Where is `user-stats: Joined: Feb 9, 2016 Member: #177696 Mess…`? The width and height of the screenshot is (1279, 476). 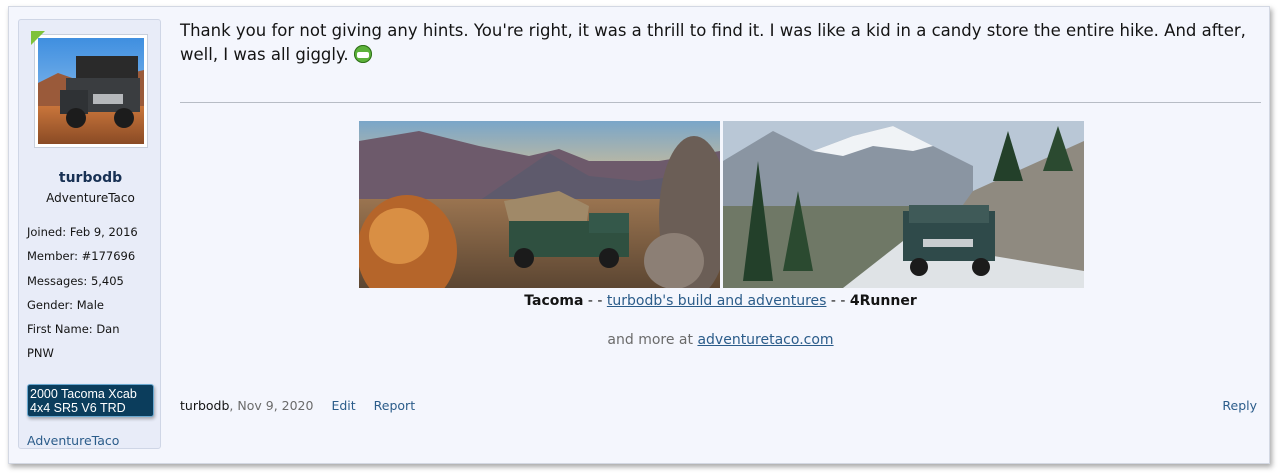 user-stats: Joined: Feb 9, 2016 Member: #177696 Mess… is located at coordinates (82, 298).